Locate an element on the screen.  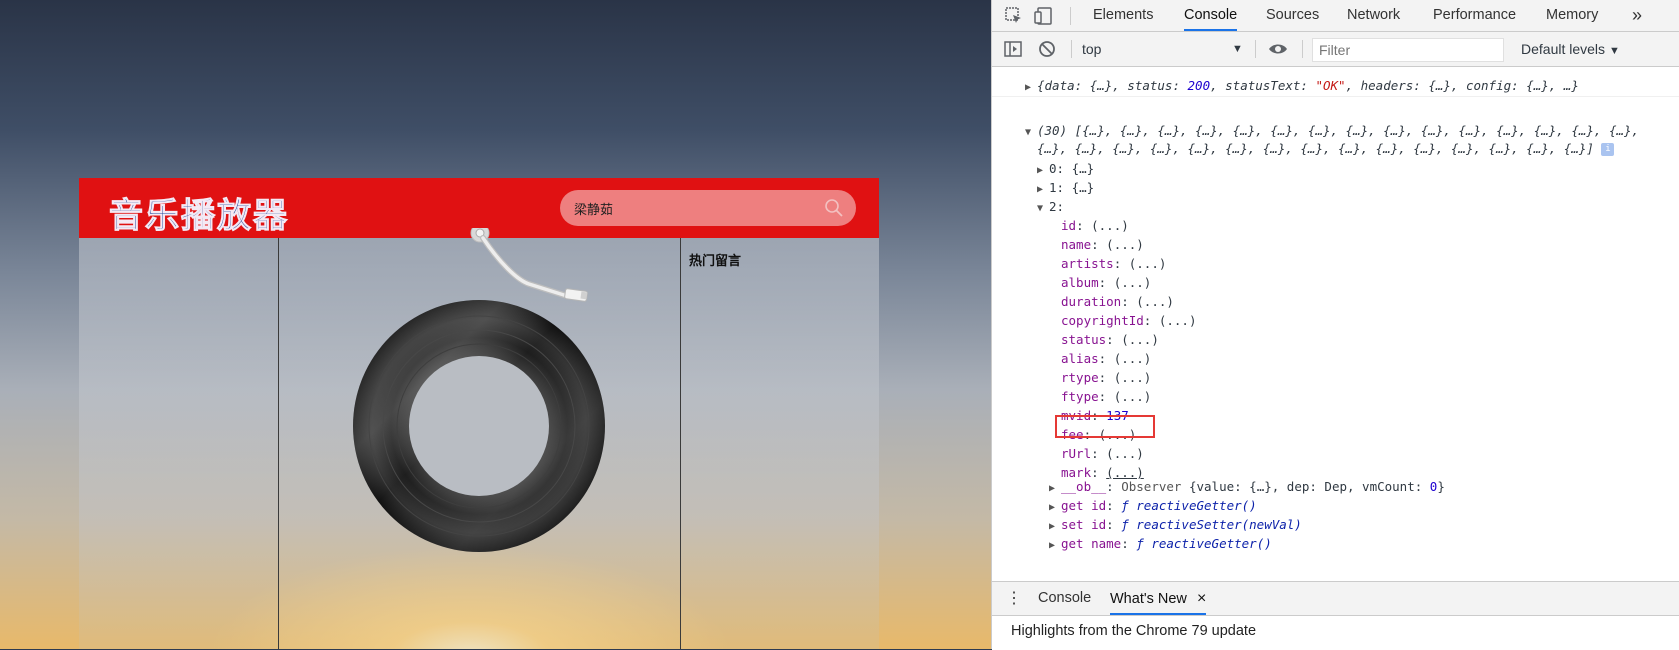
accessor-function: ƒ reactiveSetter(newVal) is located at coordinates (1211, 524).